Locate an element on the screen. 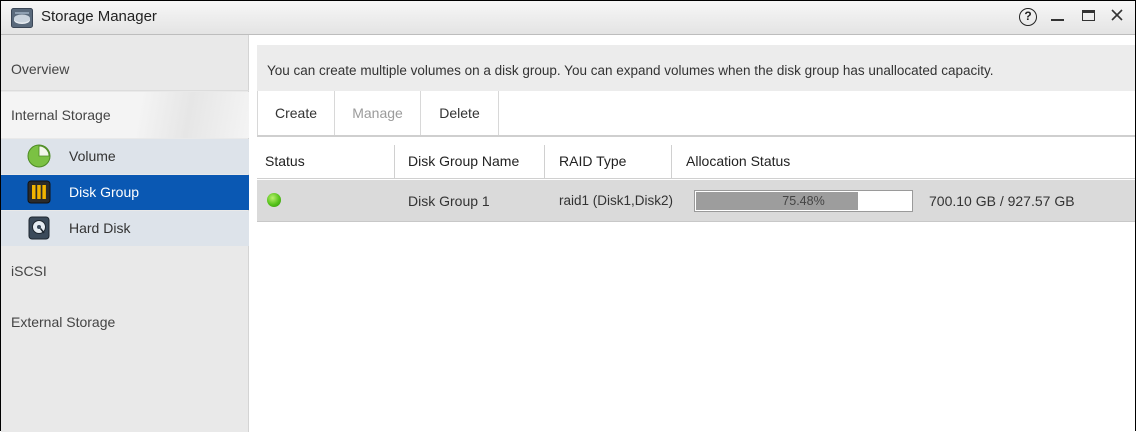 The width and height of the screenshot is (1138, 432). sidebar-item-disk-group: Disk Group is located at coordinates (125, 192).